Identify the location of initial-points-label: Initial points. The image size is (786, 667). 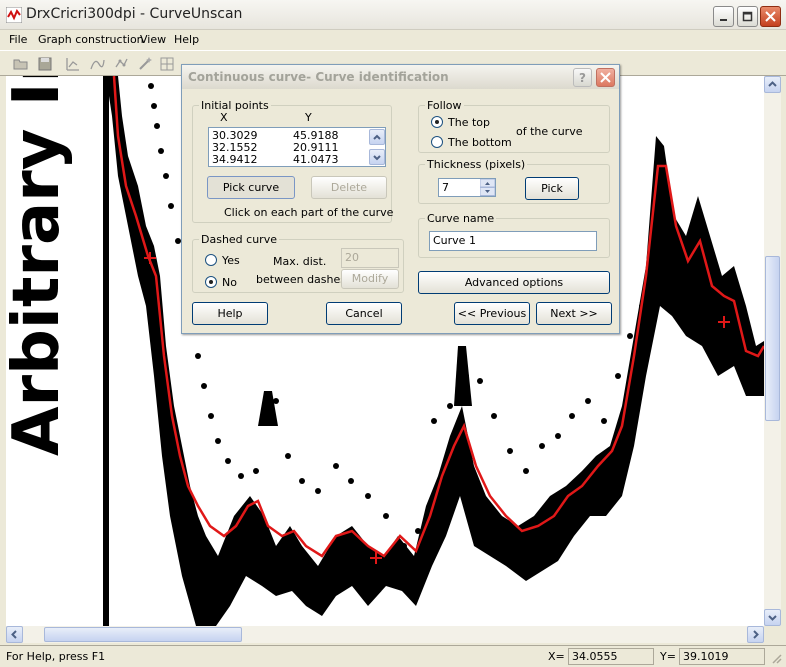
(235, 105).